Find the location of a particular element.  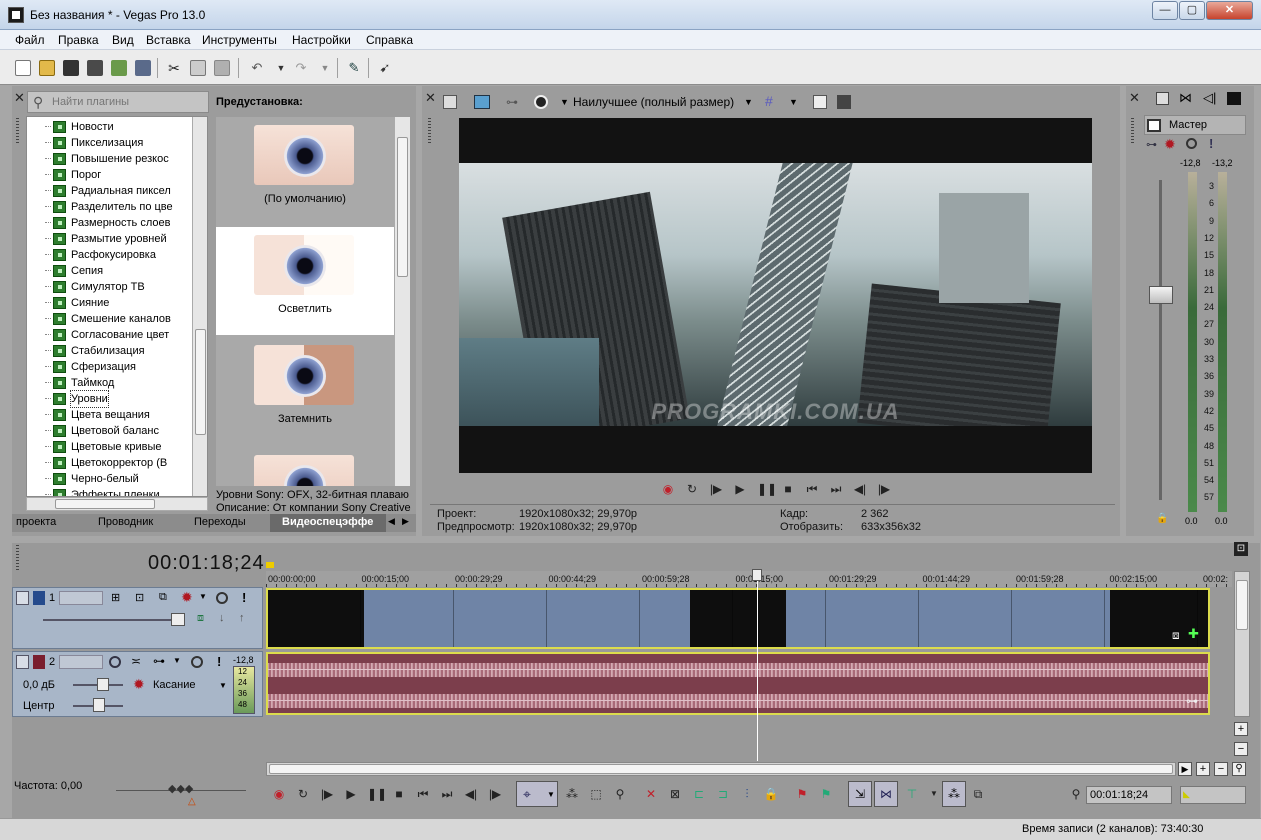

record-icon: ◉ is located at coordinates (668, 489).